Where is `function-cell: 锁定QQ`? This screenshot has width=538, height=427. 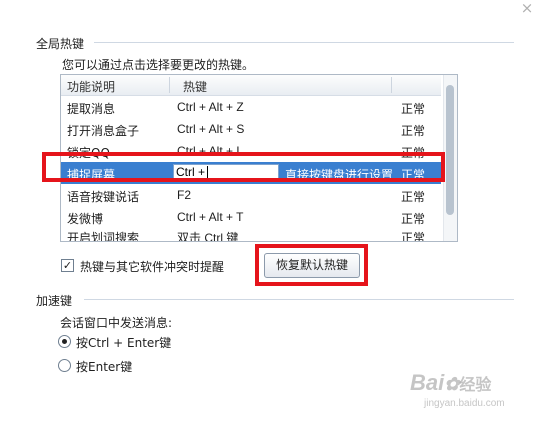
function-cell: 锁定QQ is located at coordinates (88, 153).